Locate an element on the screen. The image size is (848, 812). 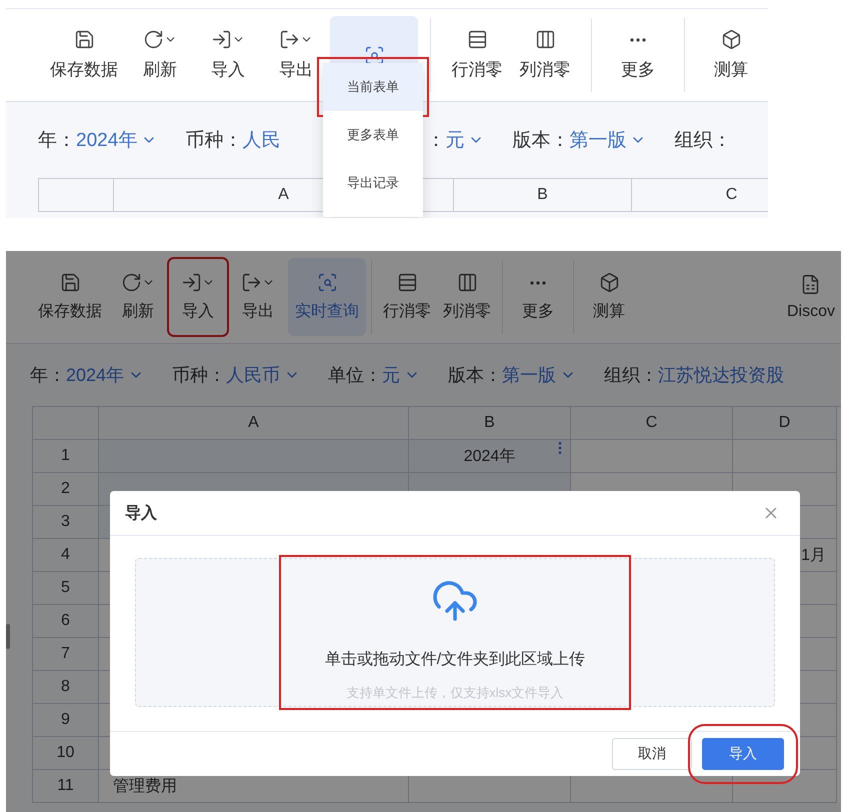
toolbar-button: 导出 is located at coordinates (258, 297).